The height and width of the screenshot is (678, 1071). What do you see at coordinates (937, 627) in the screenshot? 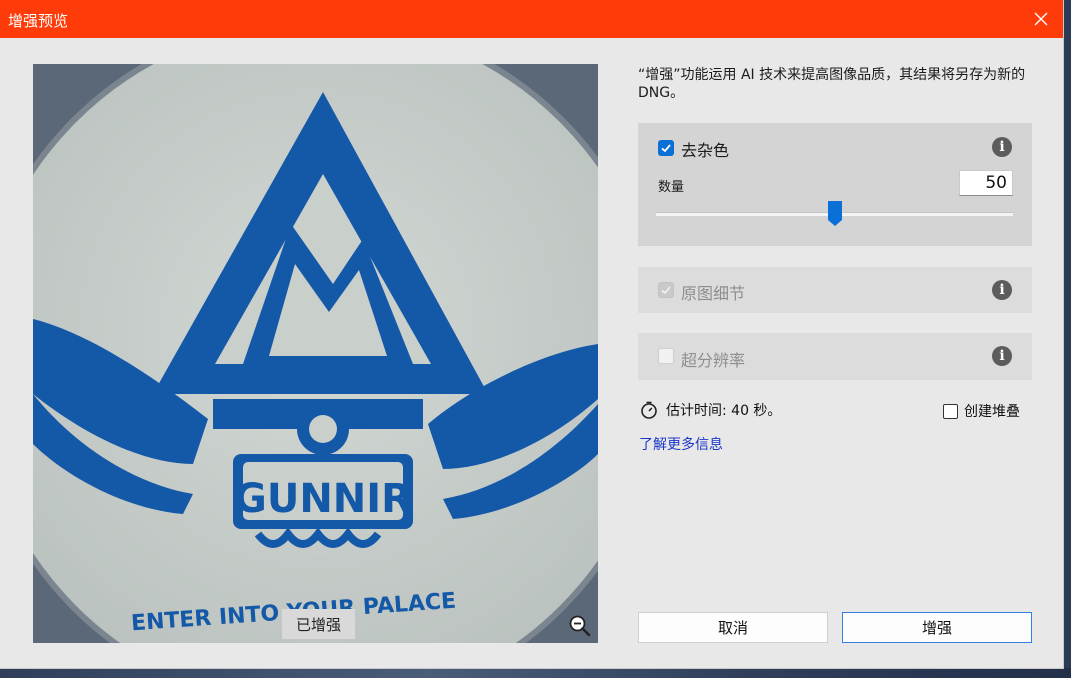
I see `enhance-button: 增强` at bounding box center [937, 627].